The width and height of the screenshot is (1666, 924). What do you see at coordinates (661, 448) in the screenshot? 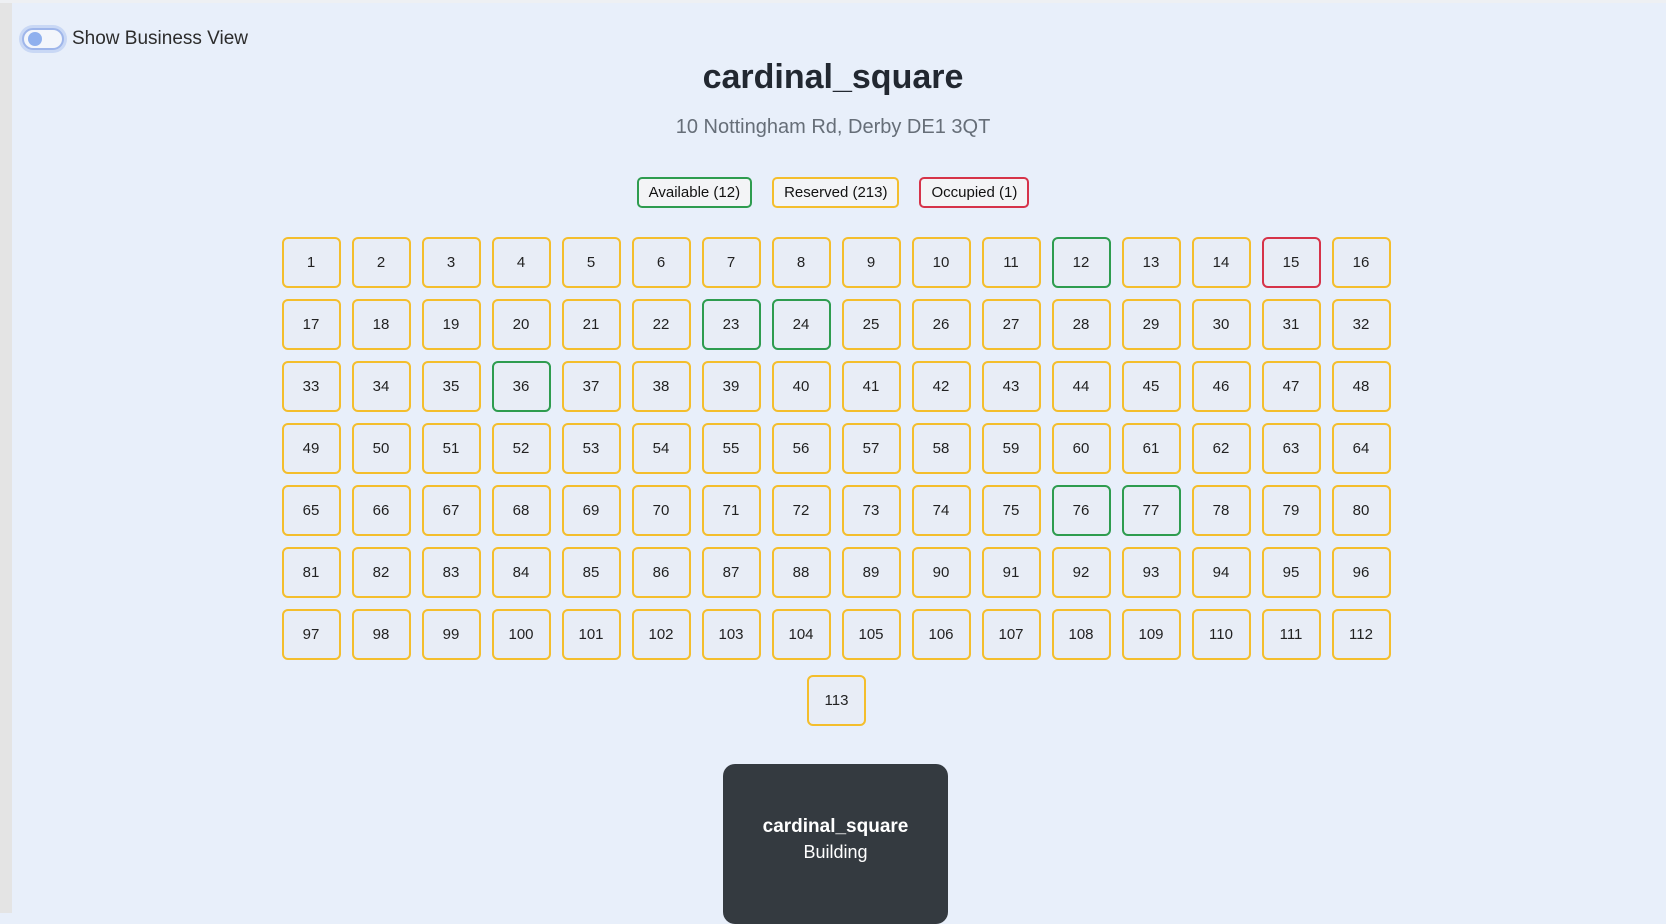
I see `unit-54: 54` at bounding box center [661, 448].